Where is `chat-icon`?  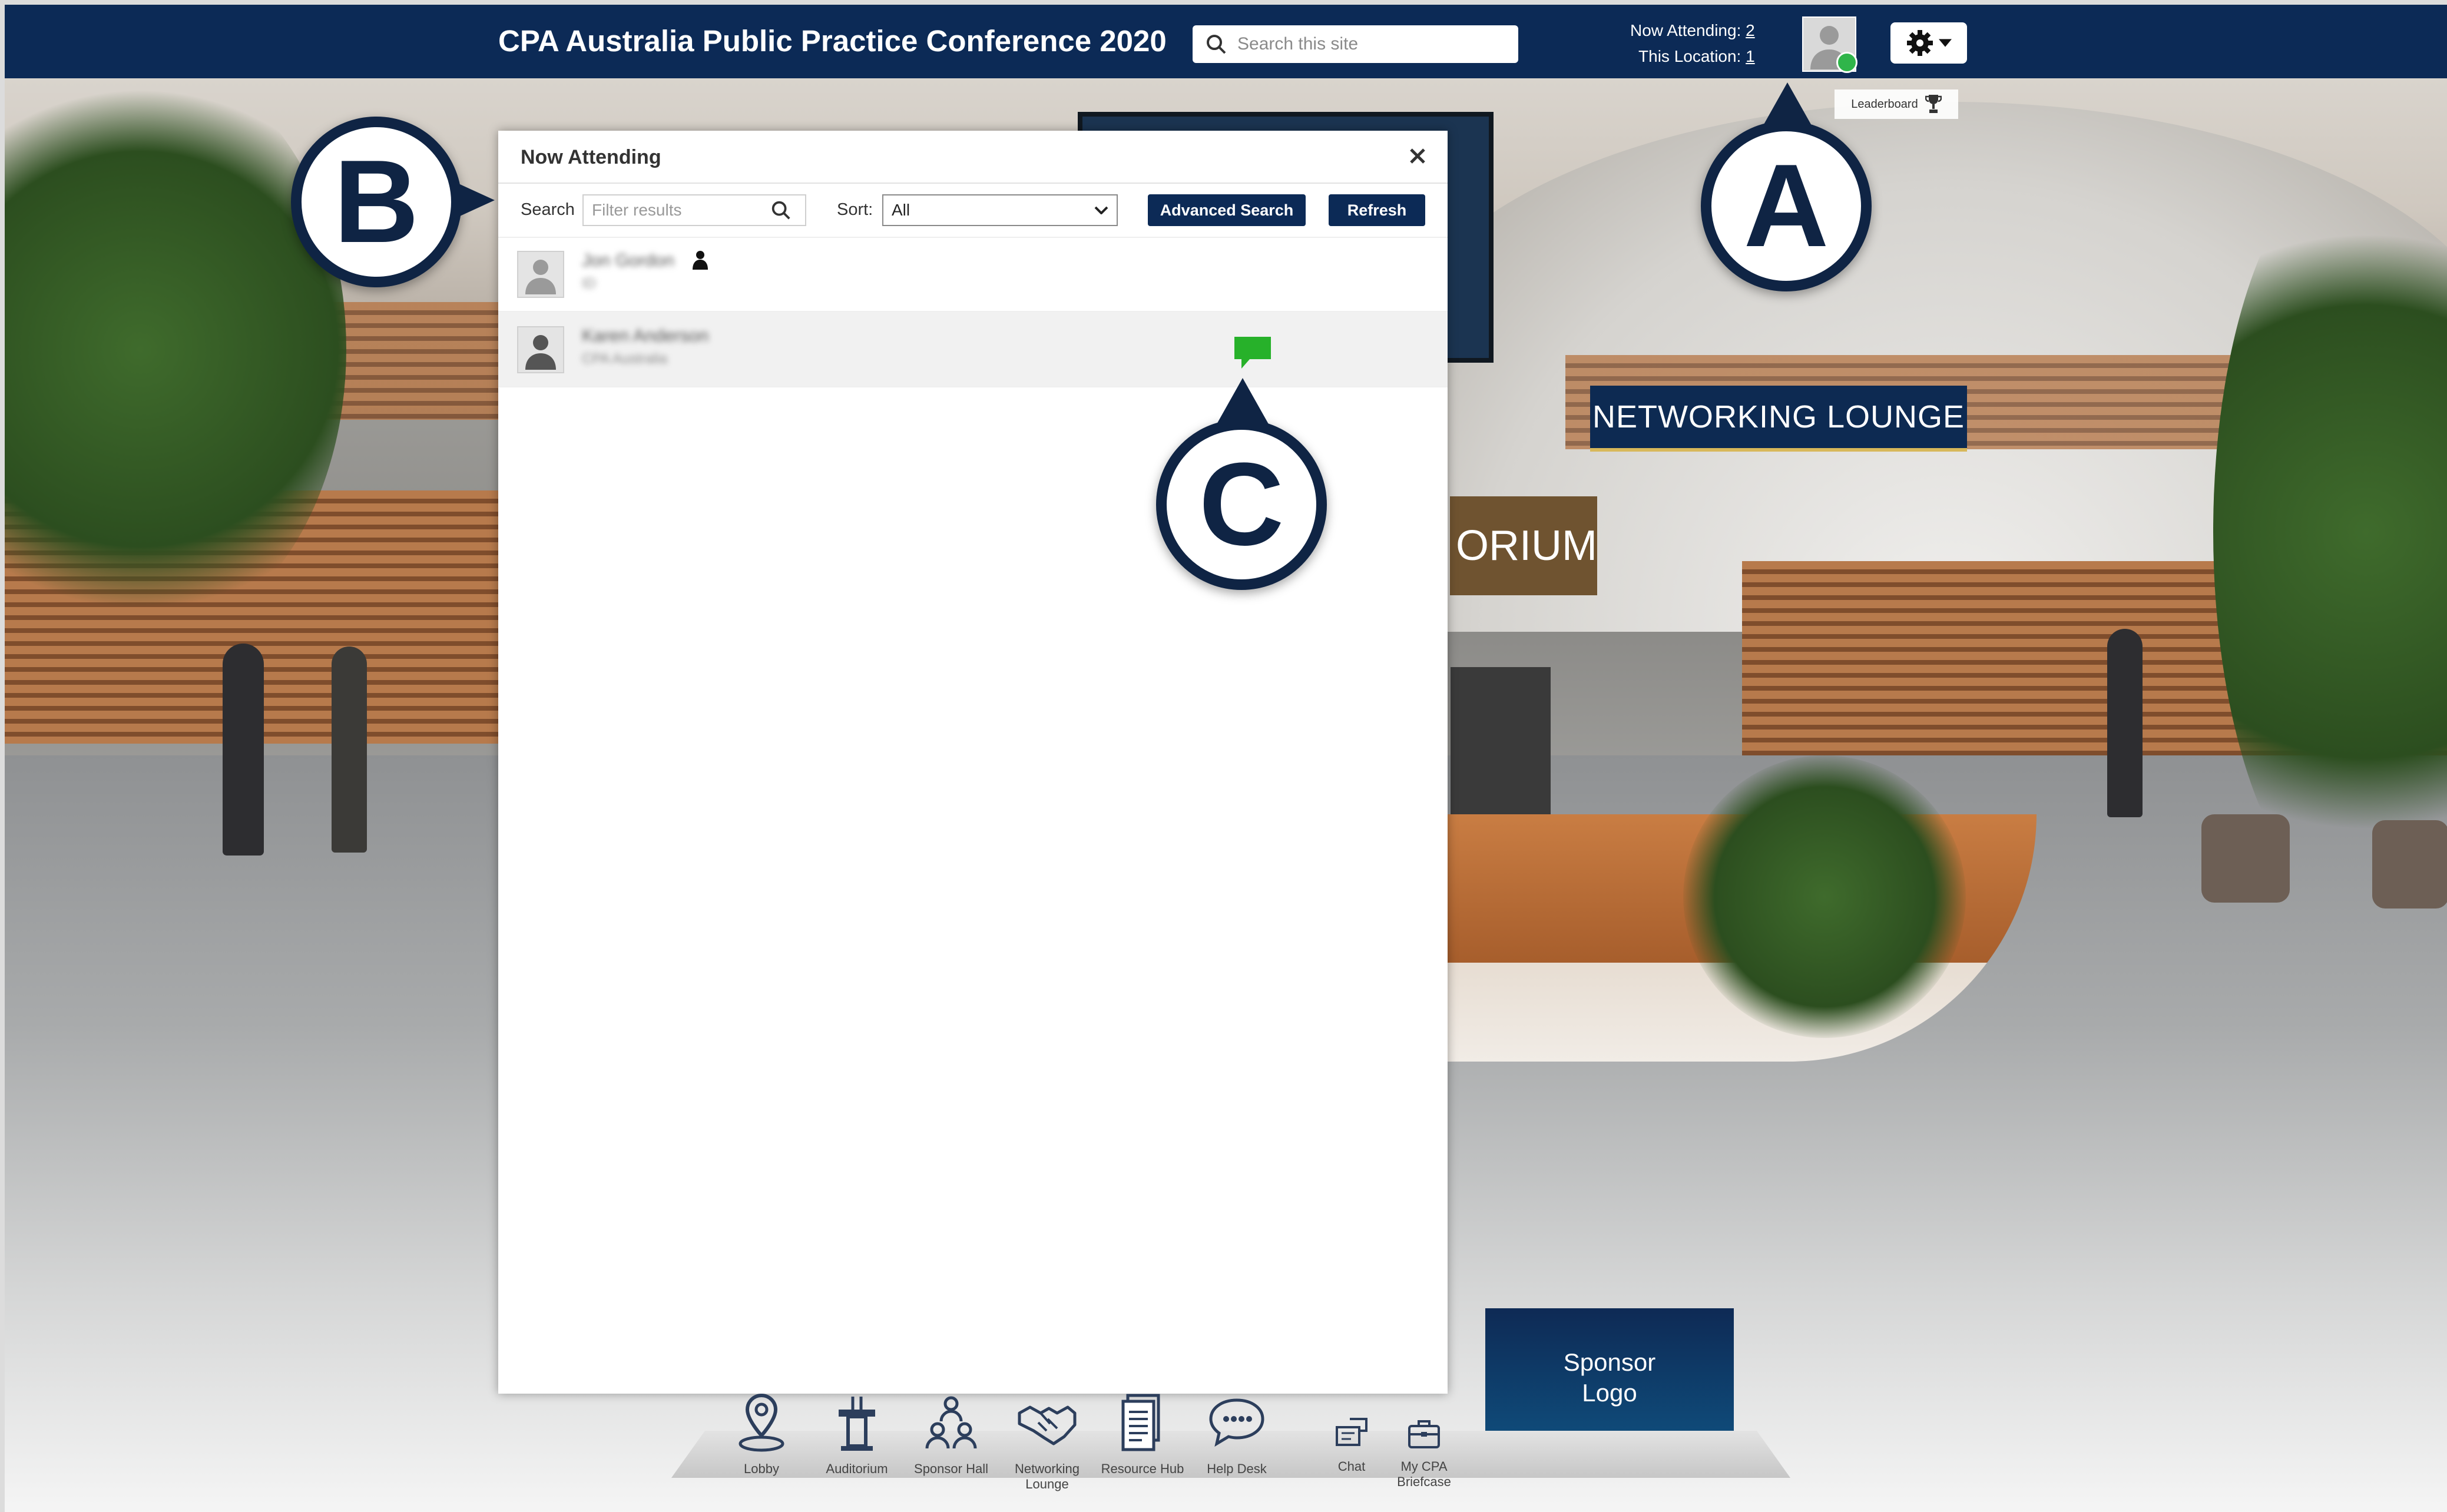
chat-icon is located at coordinates (1351, 1432).